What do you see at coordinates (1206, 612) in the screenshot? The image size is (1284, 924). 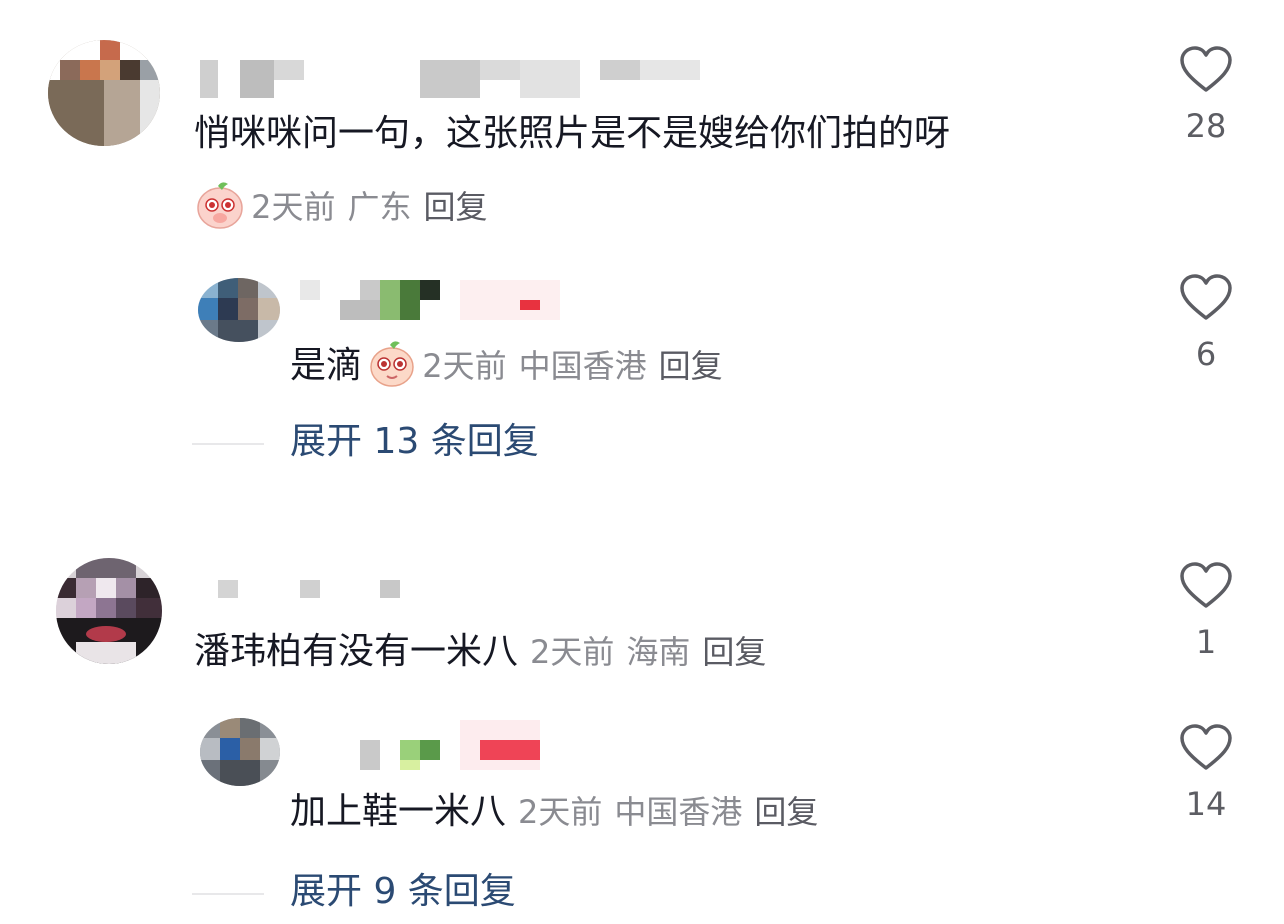 I see `like-button: 1` at bounding box center [1206, 612].